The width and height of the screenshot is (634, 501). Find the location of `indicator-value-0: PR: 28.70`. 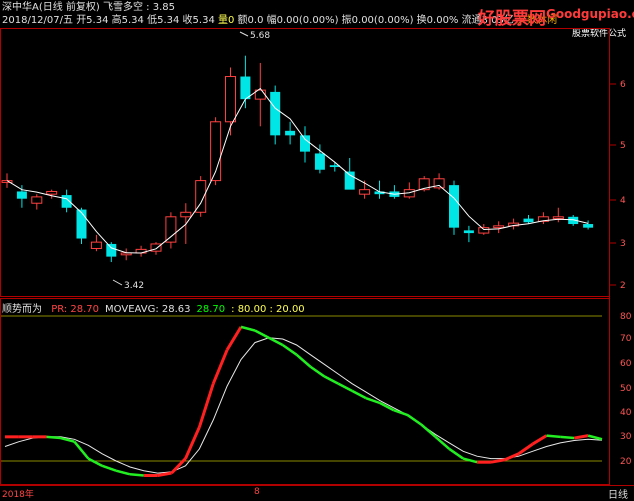

indicator-value-0: PR: 28.70 is located at coordinates (75, 309).